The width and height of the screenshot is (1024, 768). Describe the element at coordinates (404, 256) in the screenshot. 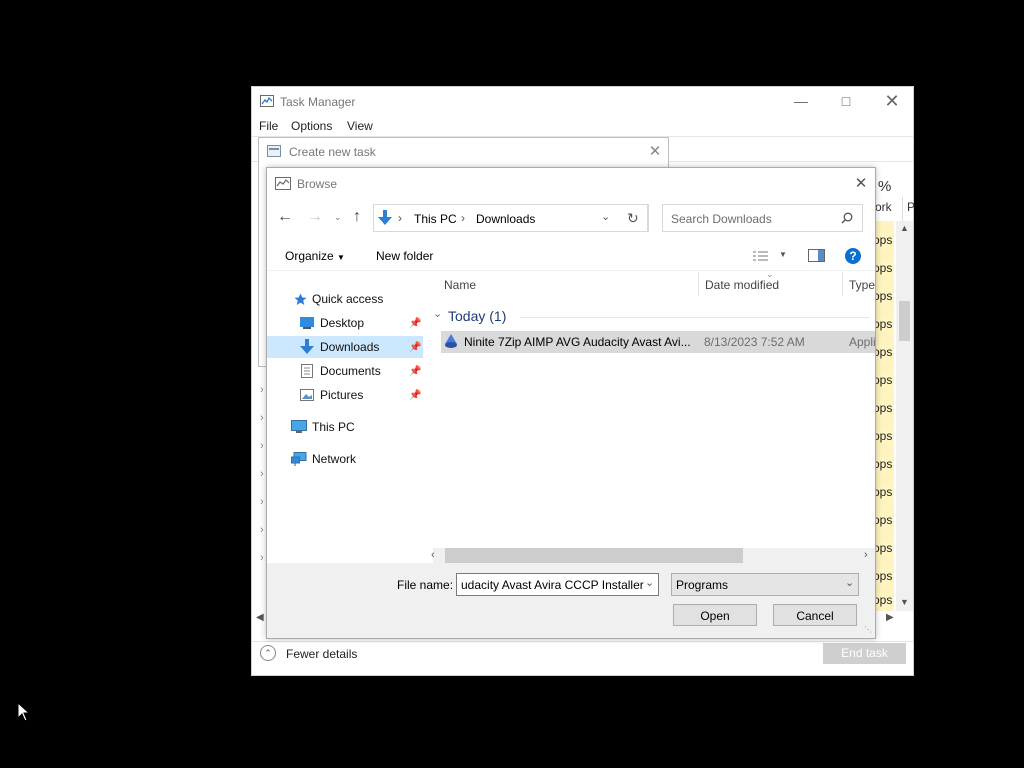

I see `new-folder-button: New folder` at that location.